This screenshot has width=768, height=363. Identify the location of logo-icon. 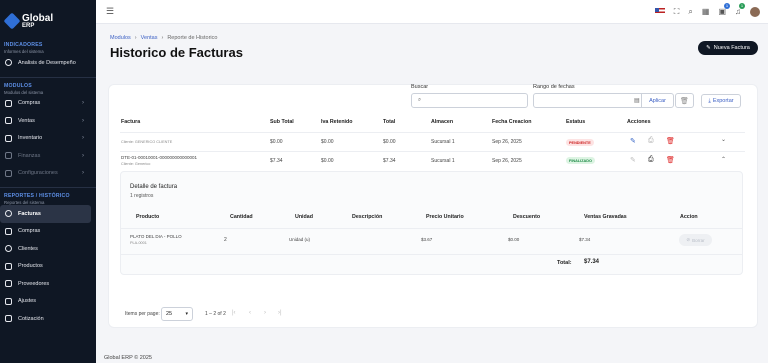
(12, 21).